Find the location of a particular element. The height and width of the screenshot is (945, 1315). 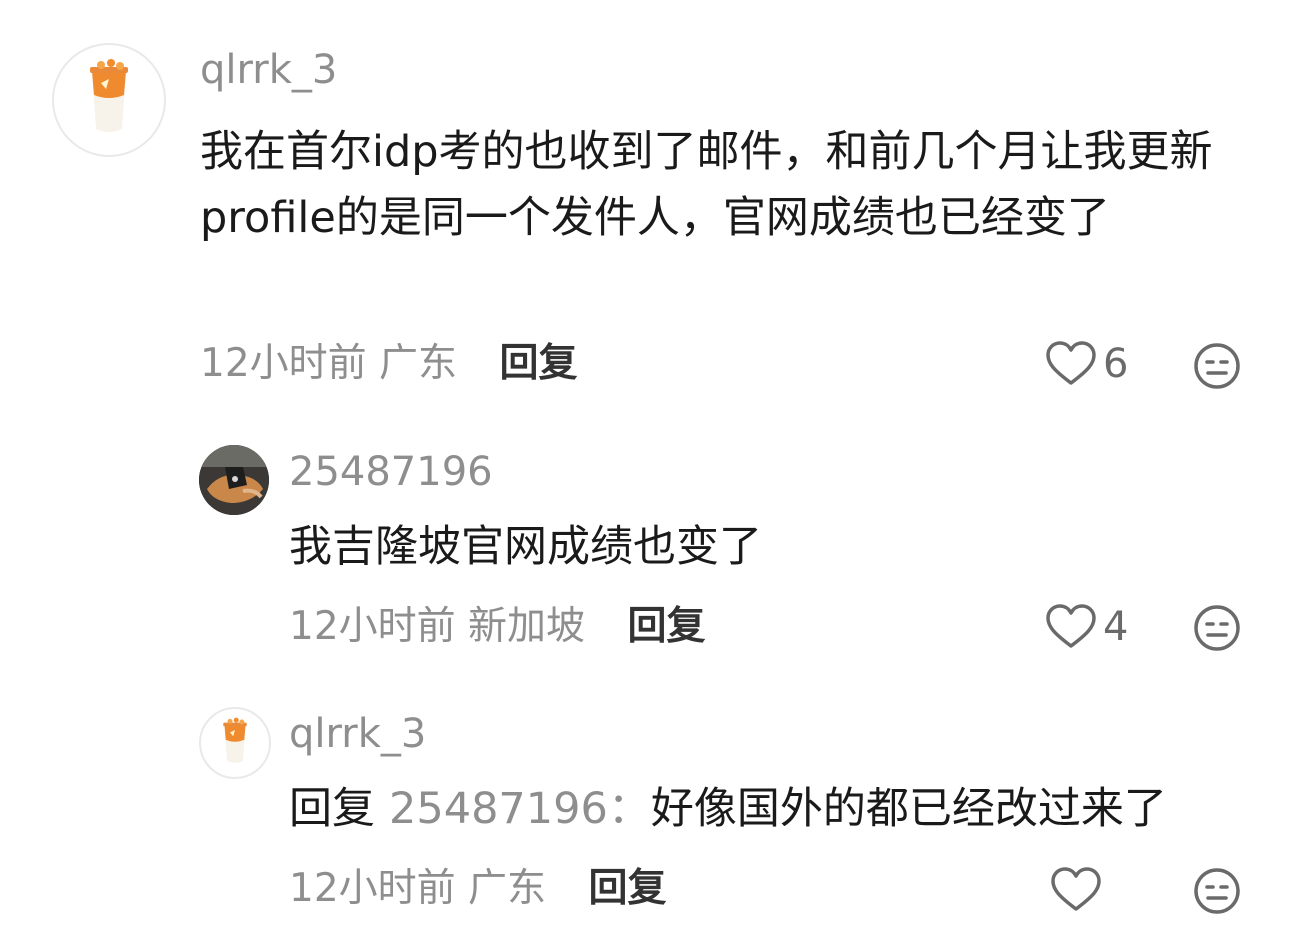

avatar is located at coordinates (235, 743).